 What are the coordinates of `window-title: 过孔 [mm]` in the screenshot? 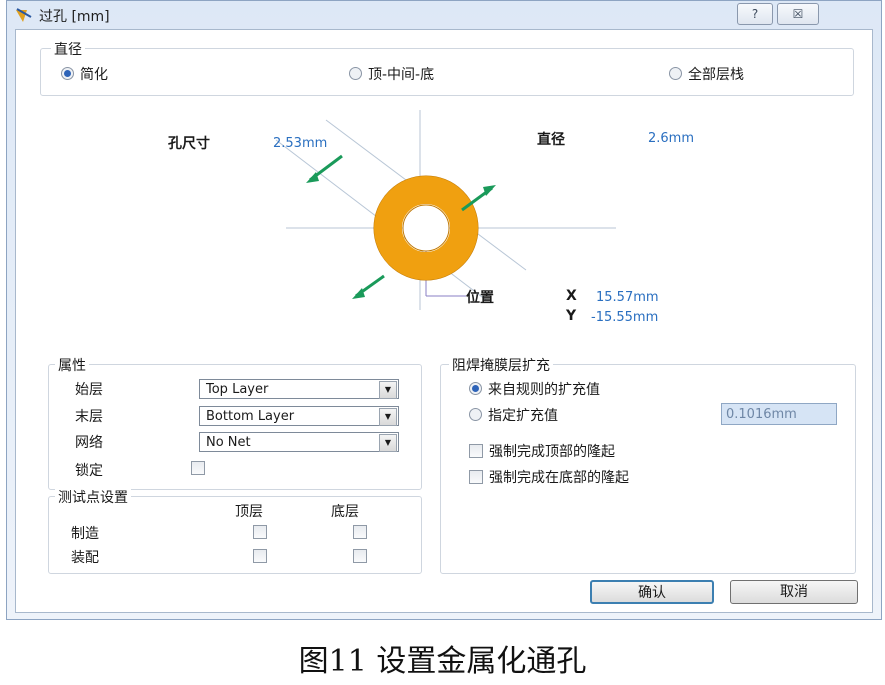 It's located at (74, 17).